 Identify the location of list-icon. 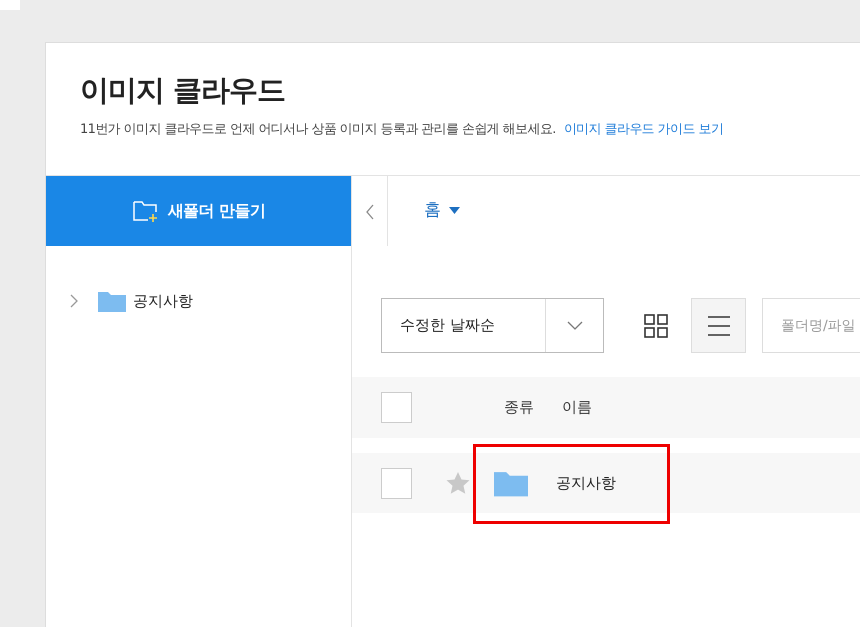
(719, 326).